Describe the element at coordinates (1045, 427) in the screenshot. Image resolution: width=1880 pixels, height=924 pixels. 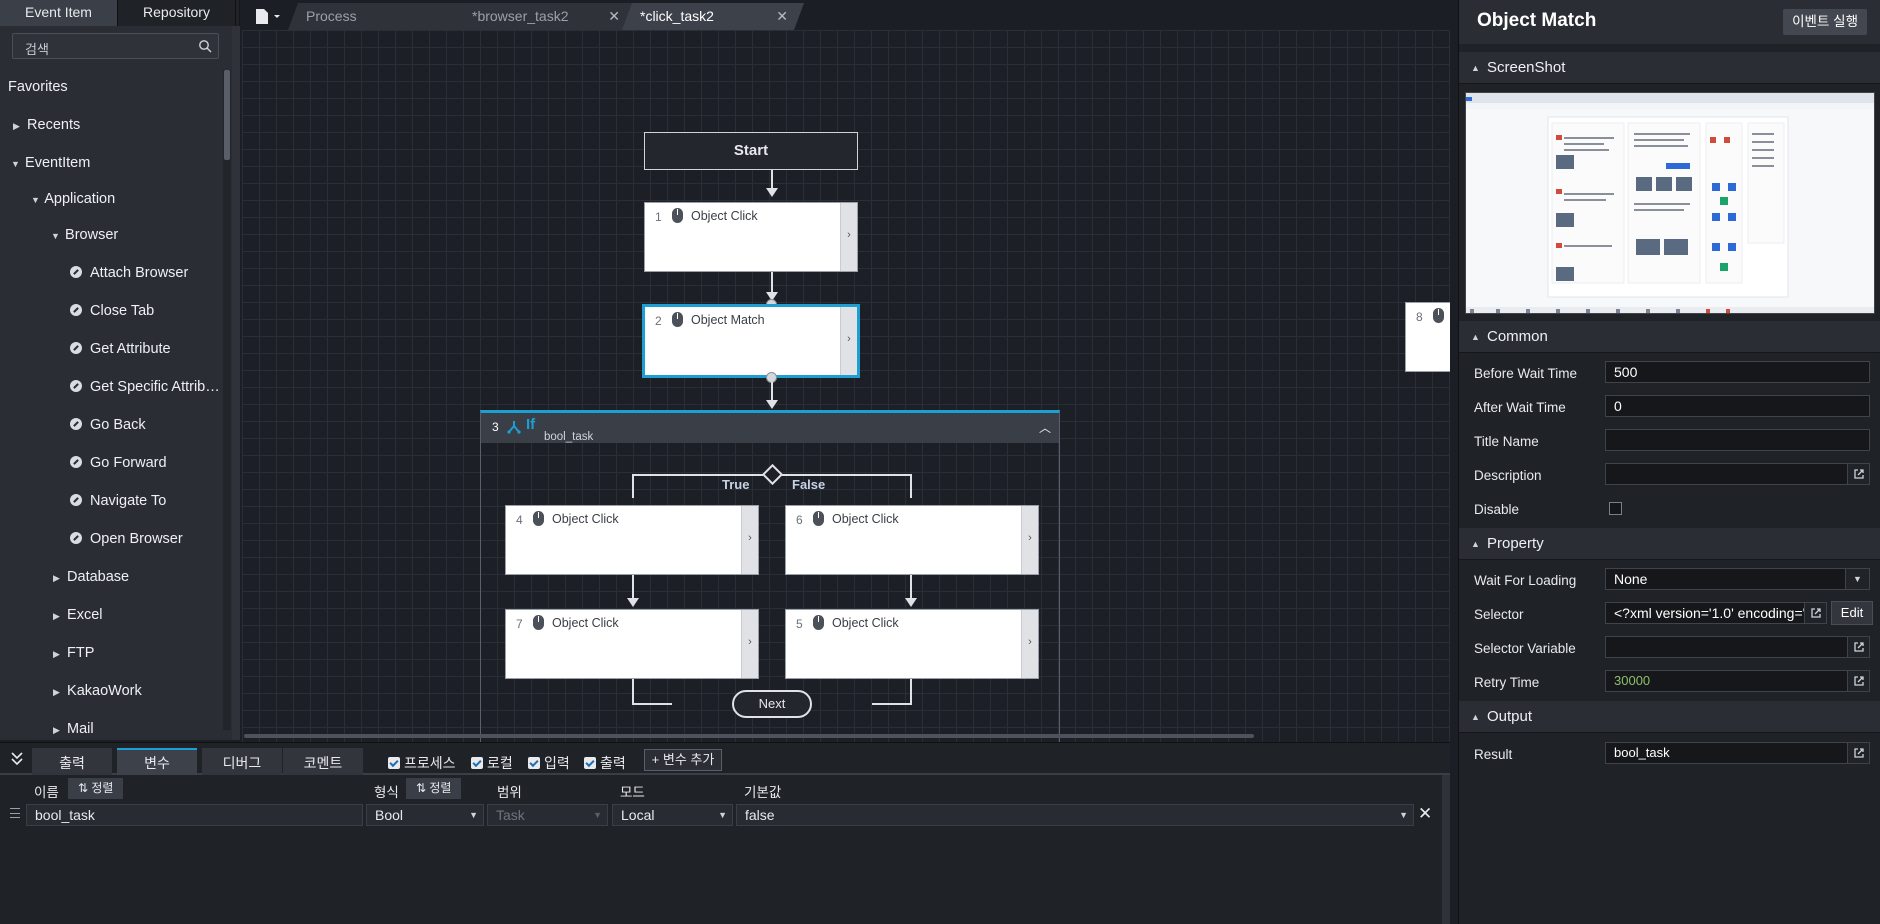
I see `collapse-icon: ︿` at that location.